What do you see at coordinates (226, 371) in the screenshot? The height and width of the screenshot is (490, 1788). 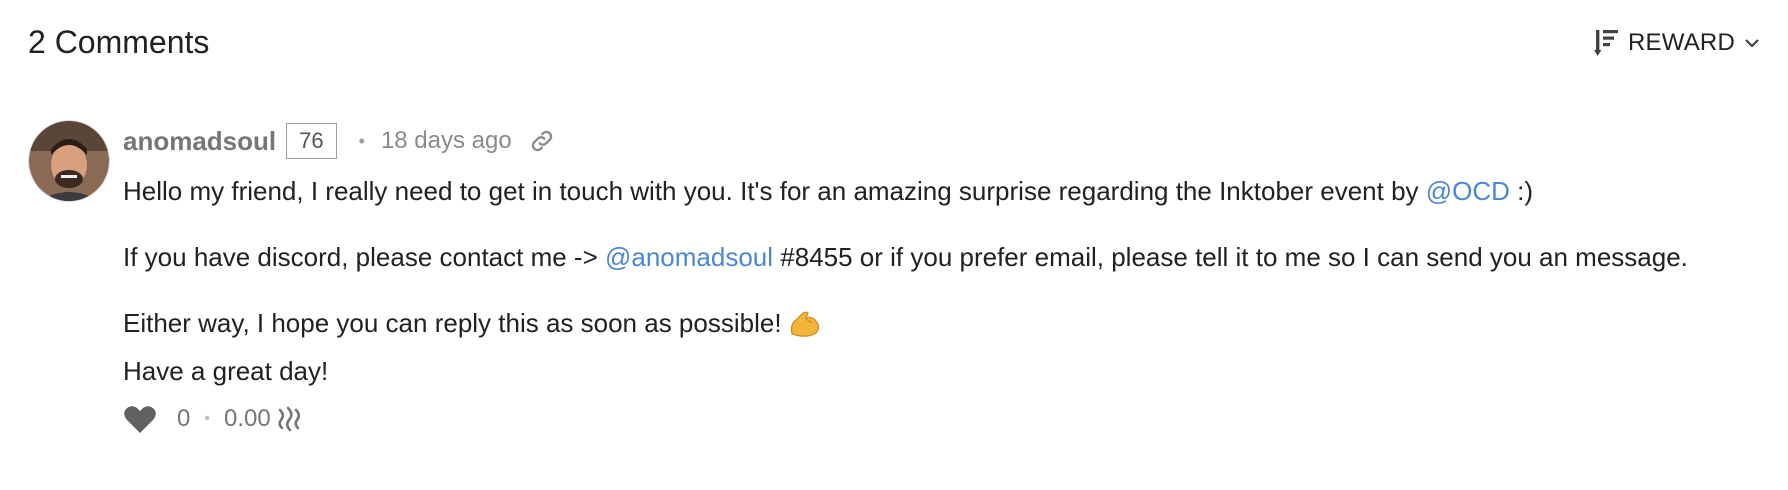 I see `paragraph-3-line-2: Have a great day!` at bounding box center [226, 371].